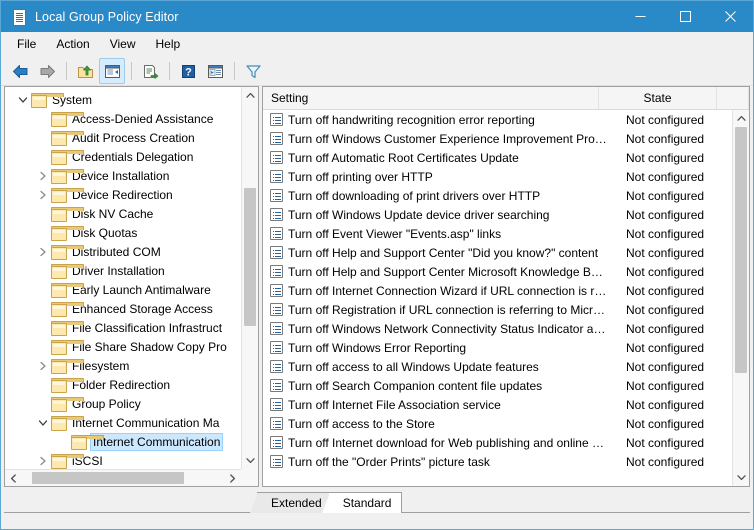 The width and height of the screenshot is (754, 530). What do you see at coordinates (123, 232) in the screenshot?
I see `tree-item: Disk Quotas` at bounding box center [123, 232].